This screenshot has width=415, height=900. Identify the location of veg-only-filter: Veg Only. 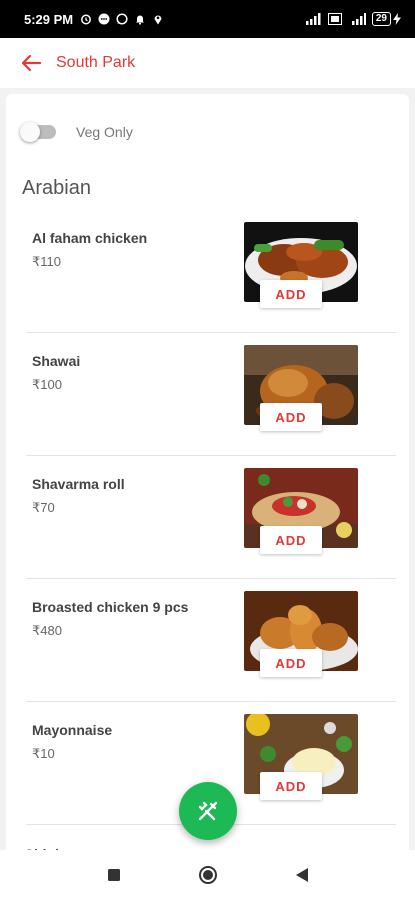
(76, 132).